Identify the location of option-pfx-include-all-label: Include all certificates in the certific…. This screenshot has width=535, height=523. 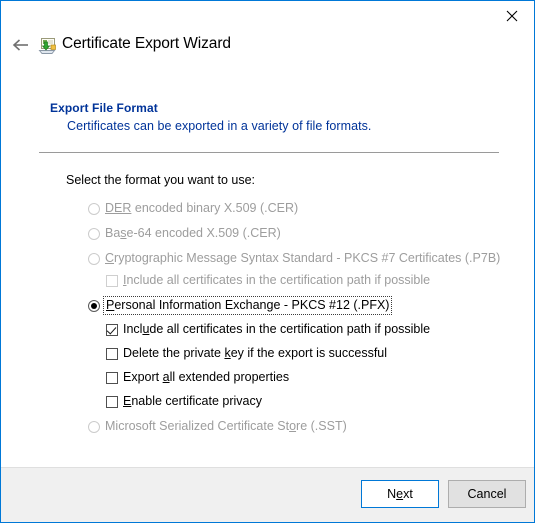
(277, 329).